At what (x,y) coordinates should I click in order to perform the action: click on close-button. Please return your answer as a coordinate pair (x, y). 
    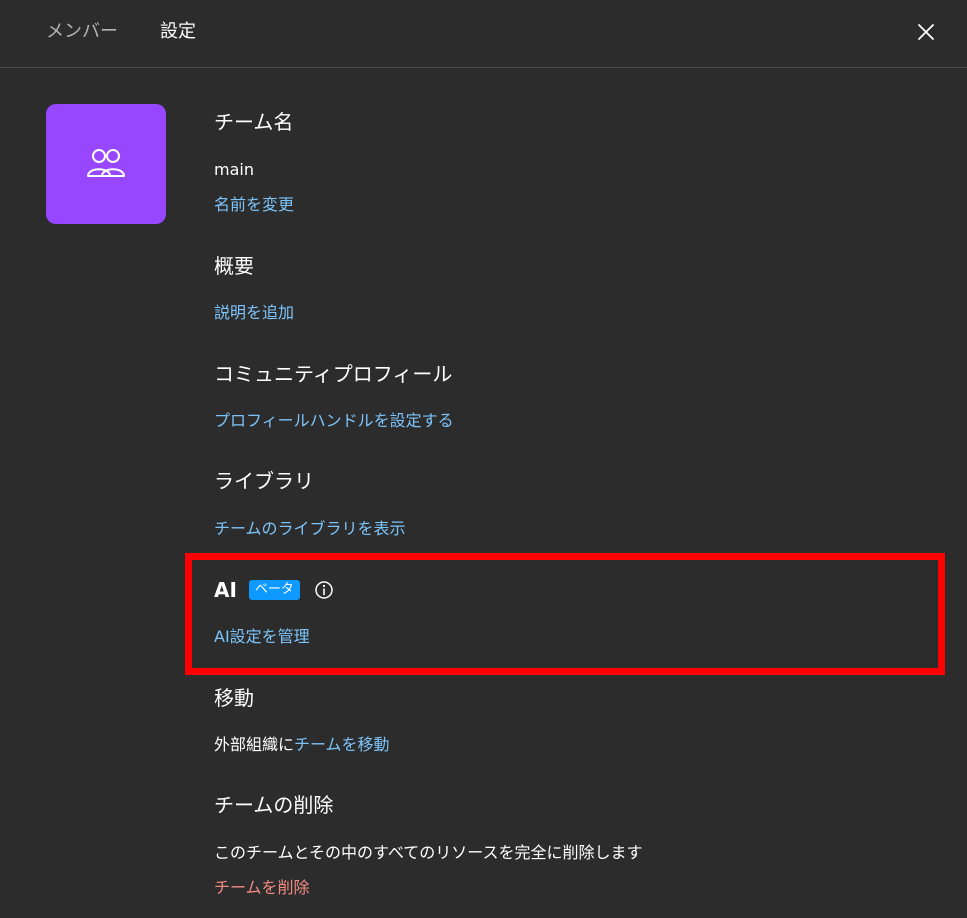
    Looking at the image, I should click on (926, 32).